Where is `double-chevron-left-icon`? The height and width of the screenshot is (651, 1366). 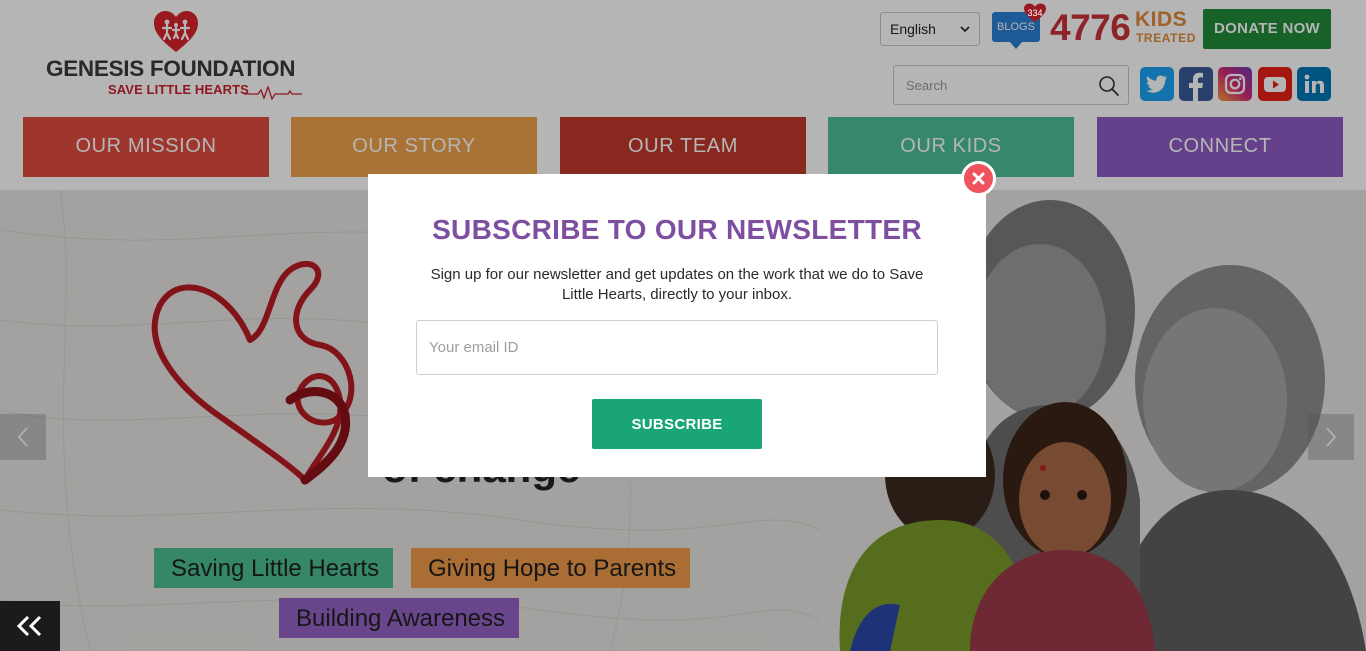
double-chevron-left-icon is located at coordinates (29, 626).